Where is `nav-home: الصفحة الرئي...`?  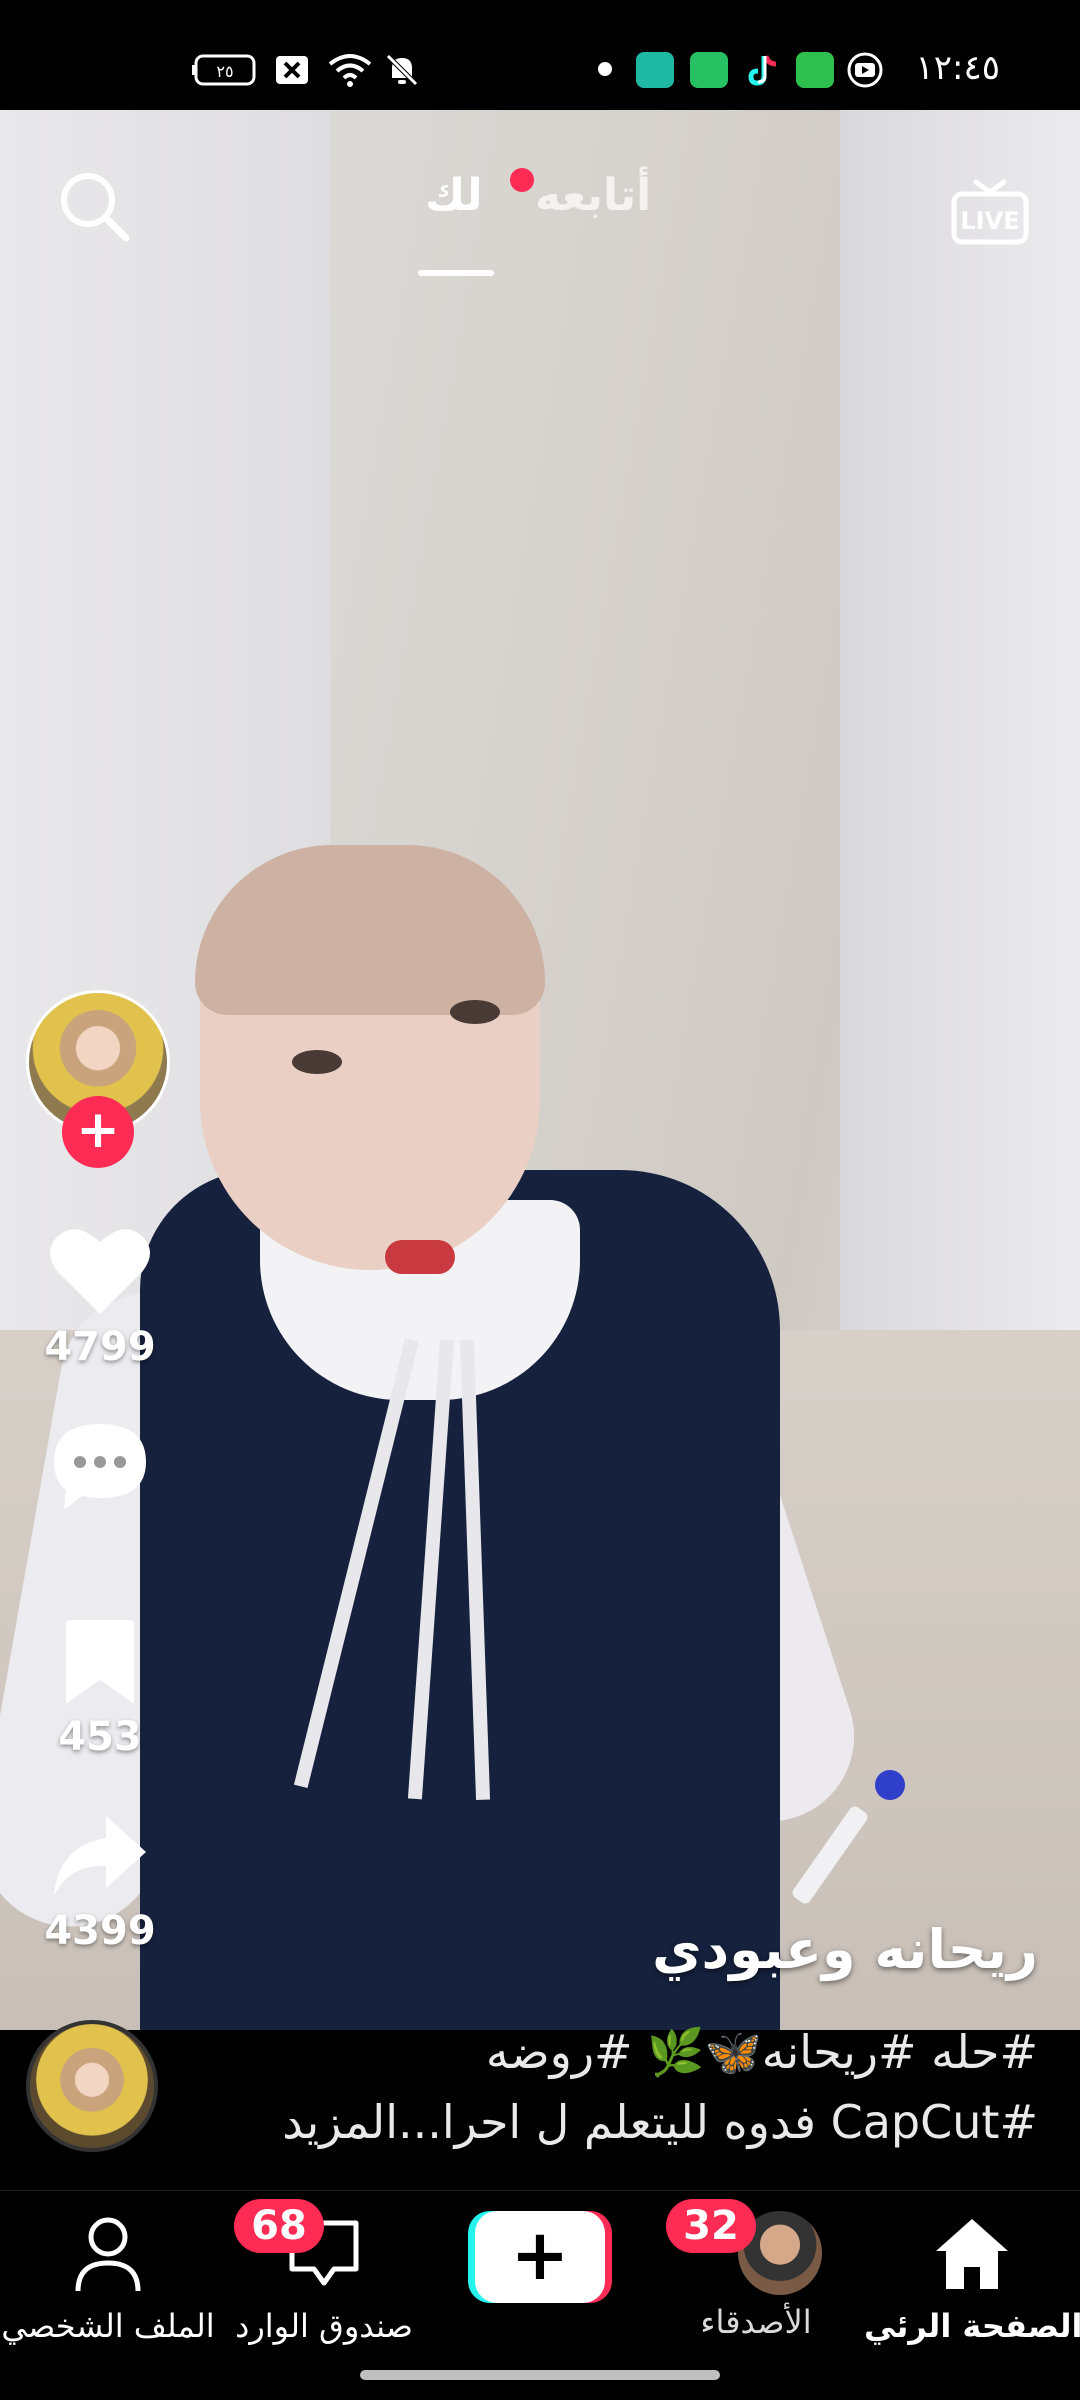
nav-home: الصفحة الرئي... is located at coordinates (972, 2278).